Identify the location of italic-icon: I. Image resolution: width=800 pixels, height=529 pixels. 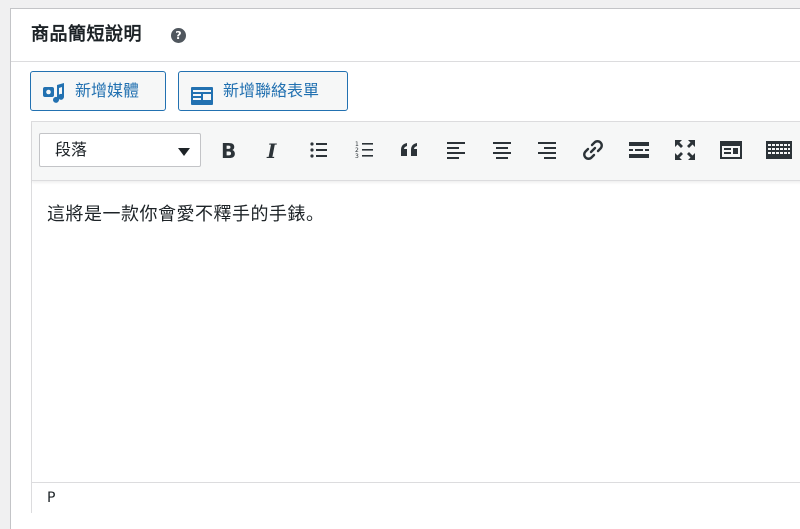
(271, 150).